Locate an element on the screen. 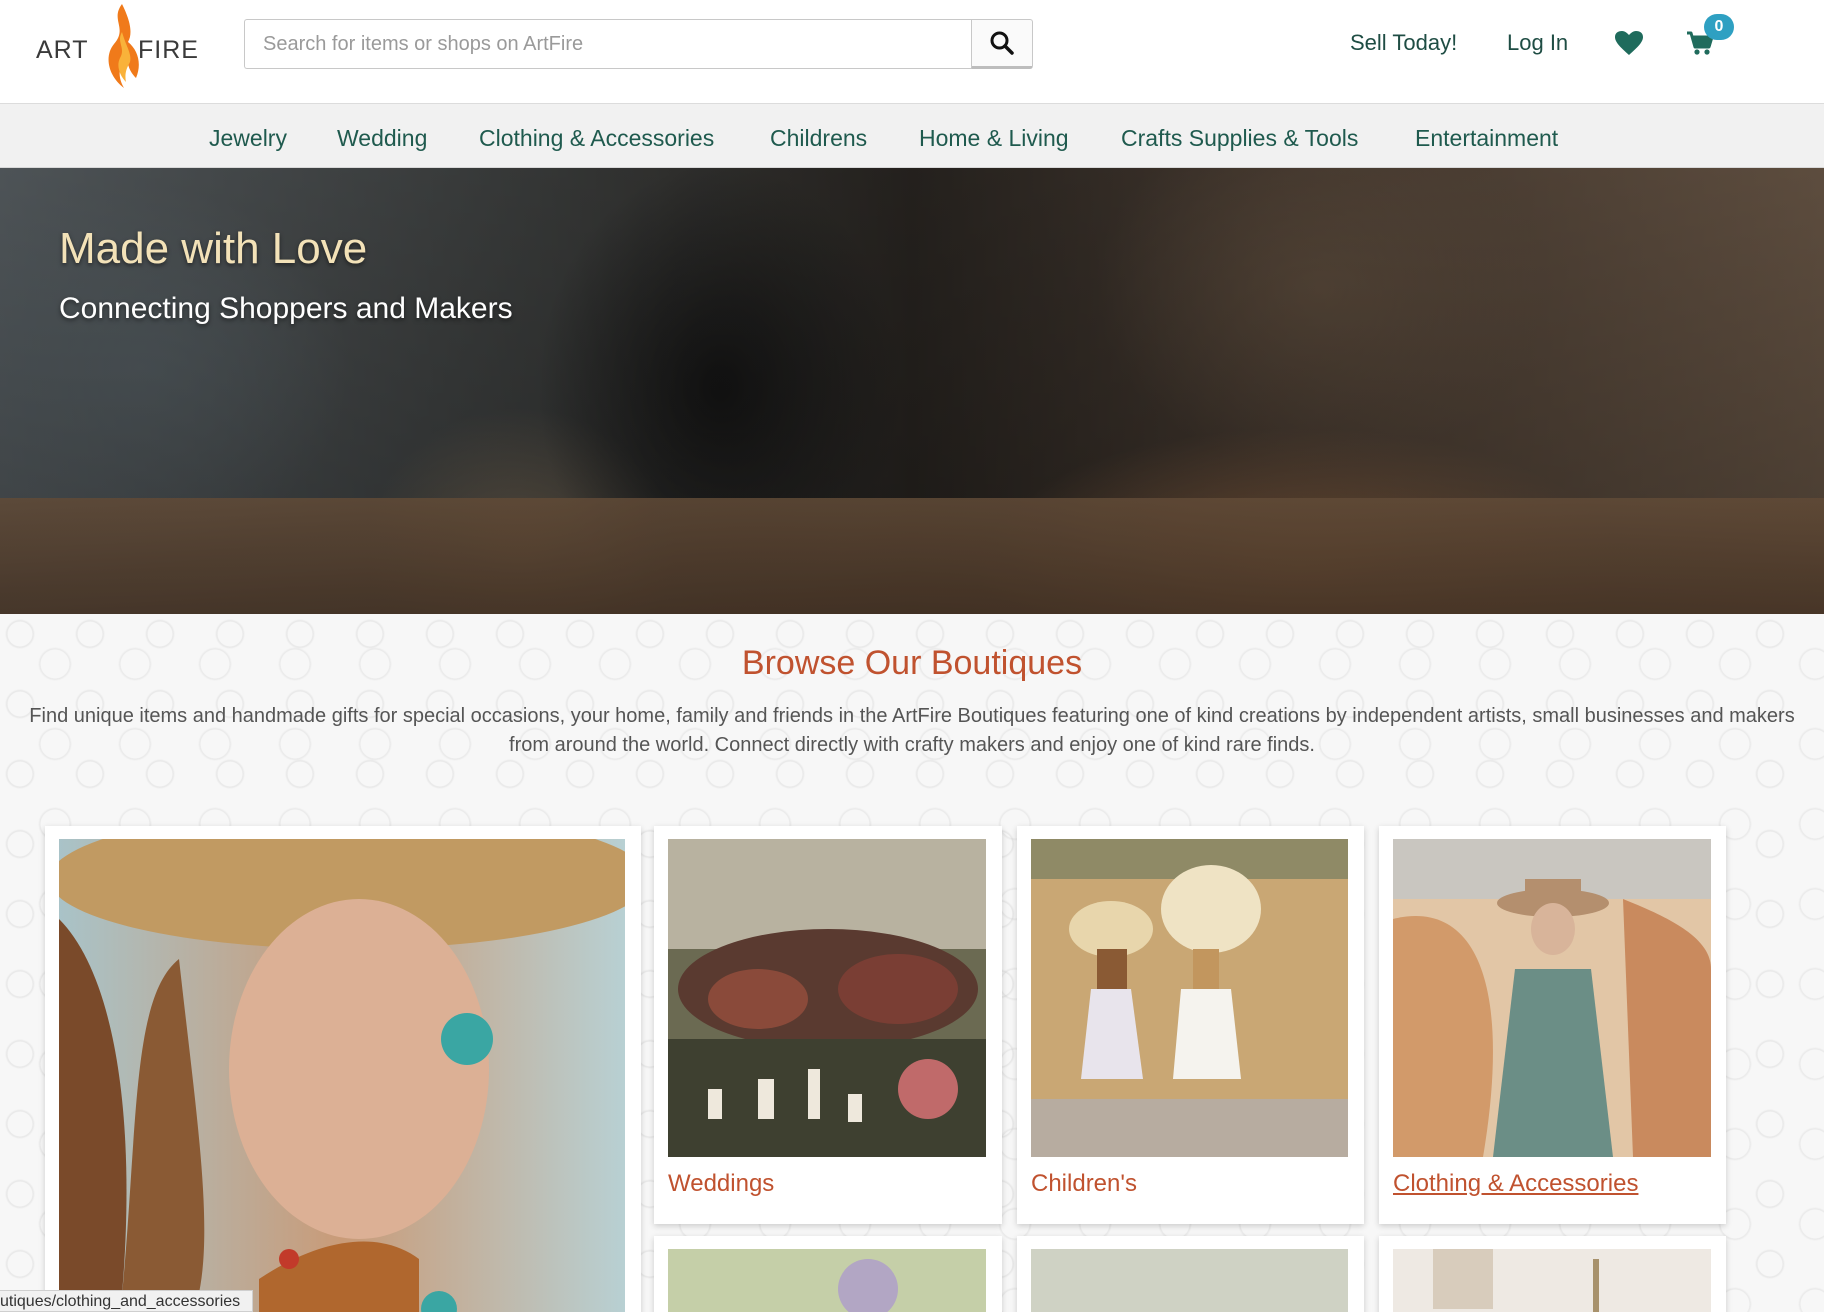 The width and height of the screenshot is (1824, 1312). boutique-card-jewelry is located at coordinates (343, 1069).